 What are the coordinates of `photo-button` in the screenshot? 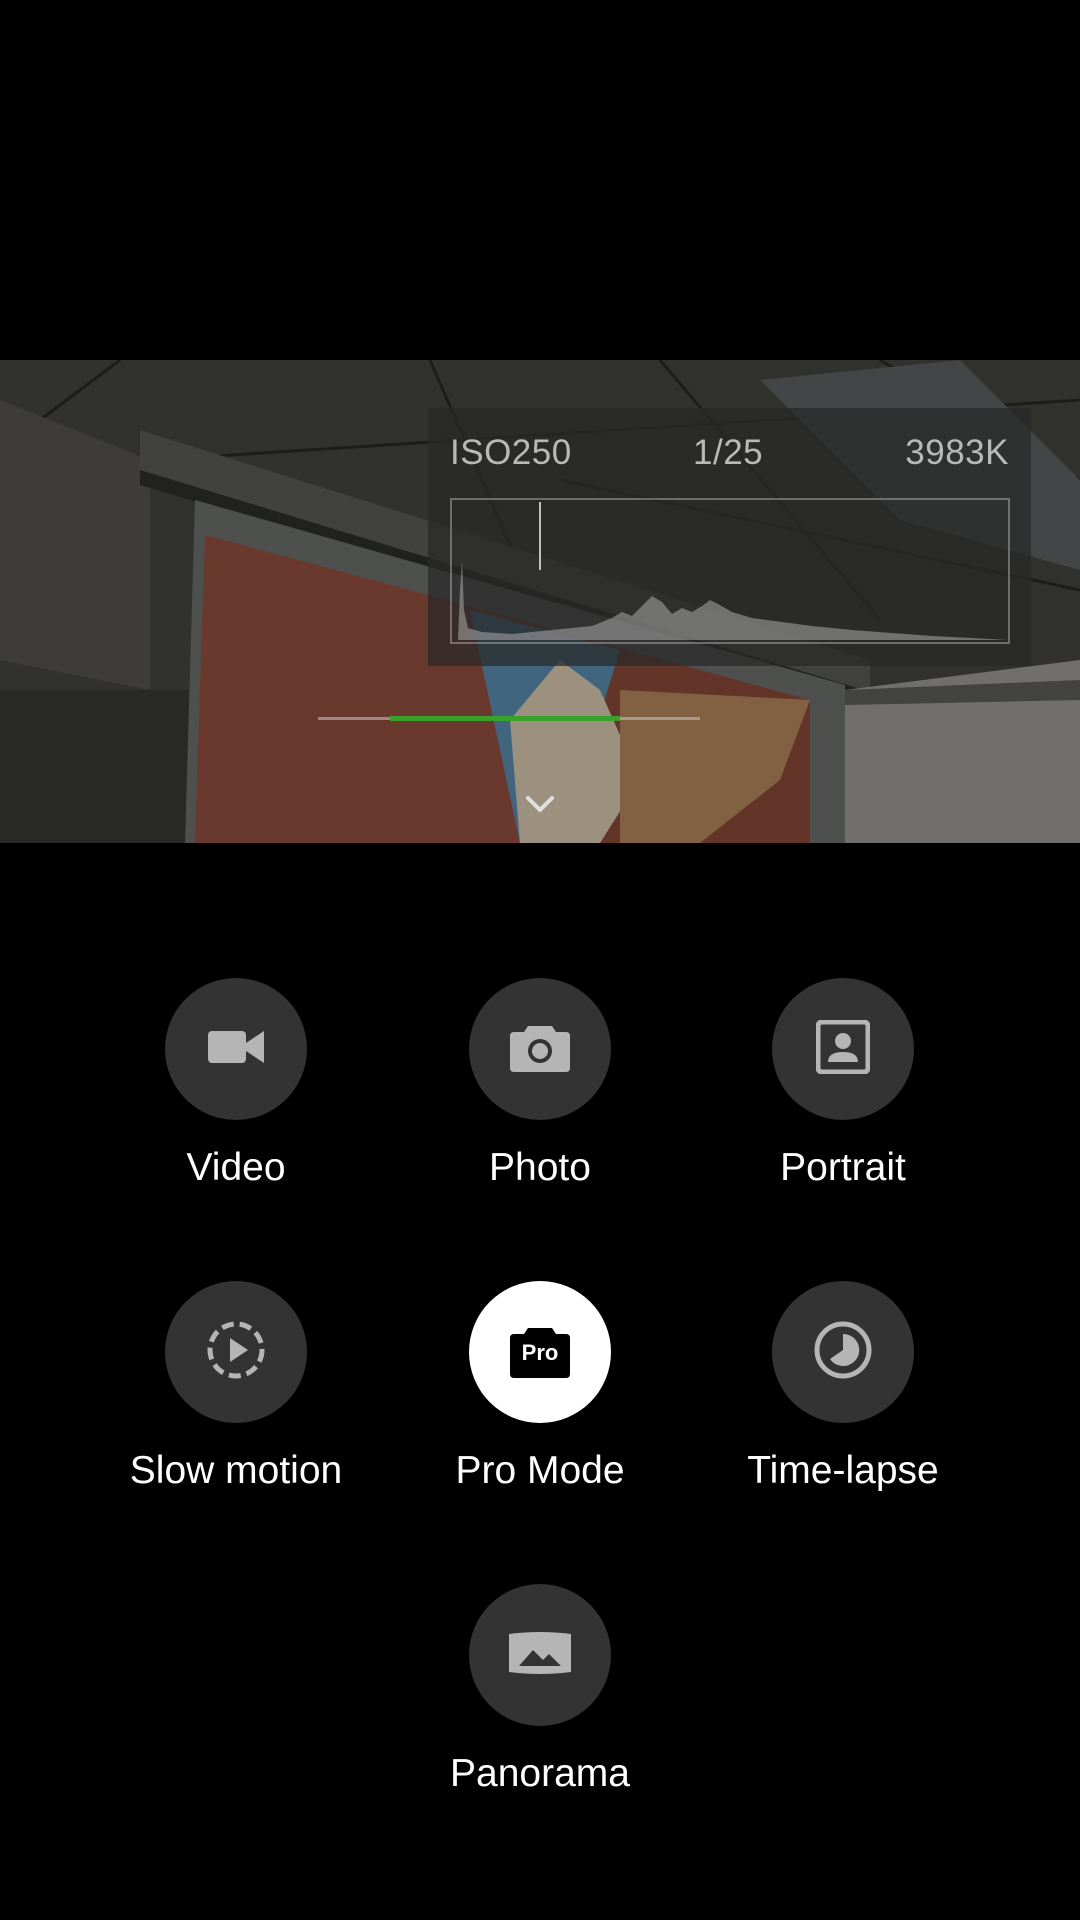 It's located at (540, 1049).